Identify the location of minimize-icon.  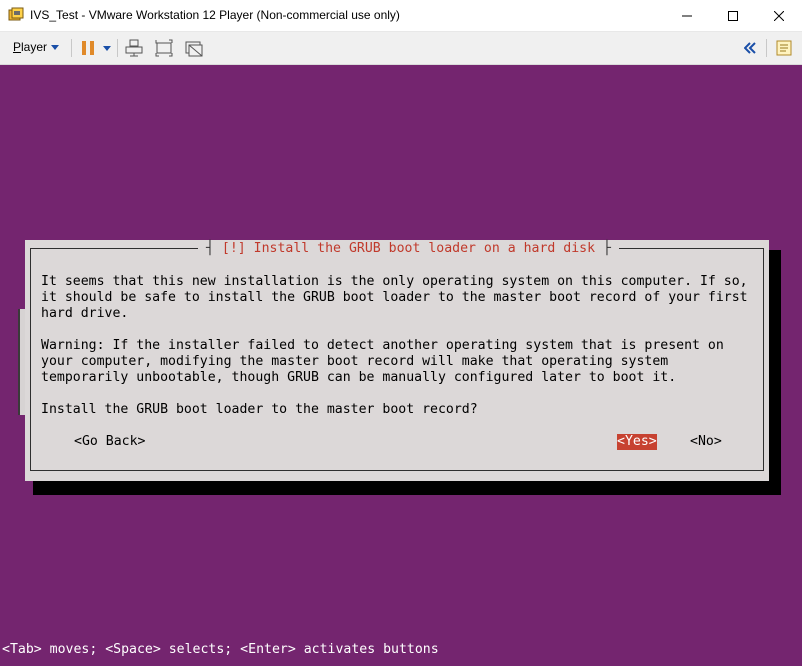
(687, 15).